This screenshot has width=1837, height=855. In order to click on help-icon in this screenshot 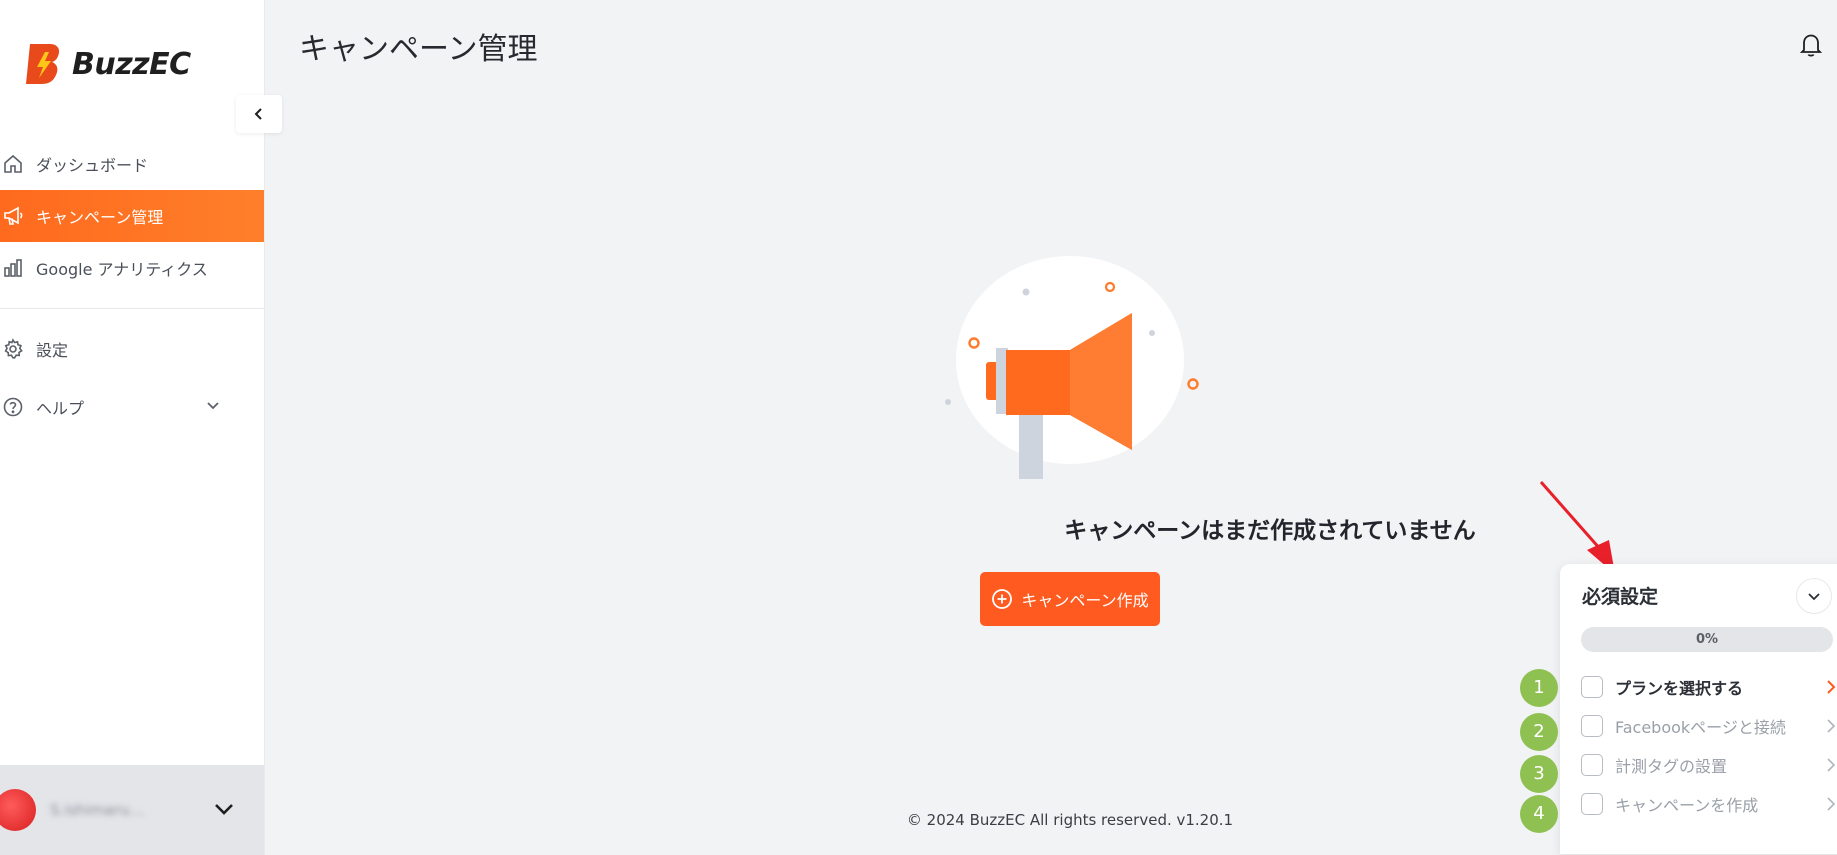, I will do `click(13, 407)`.